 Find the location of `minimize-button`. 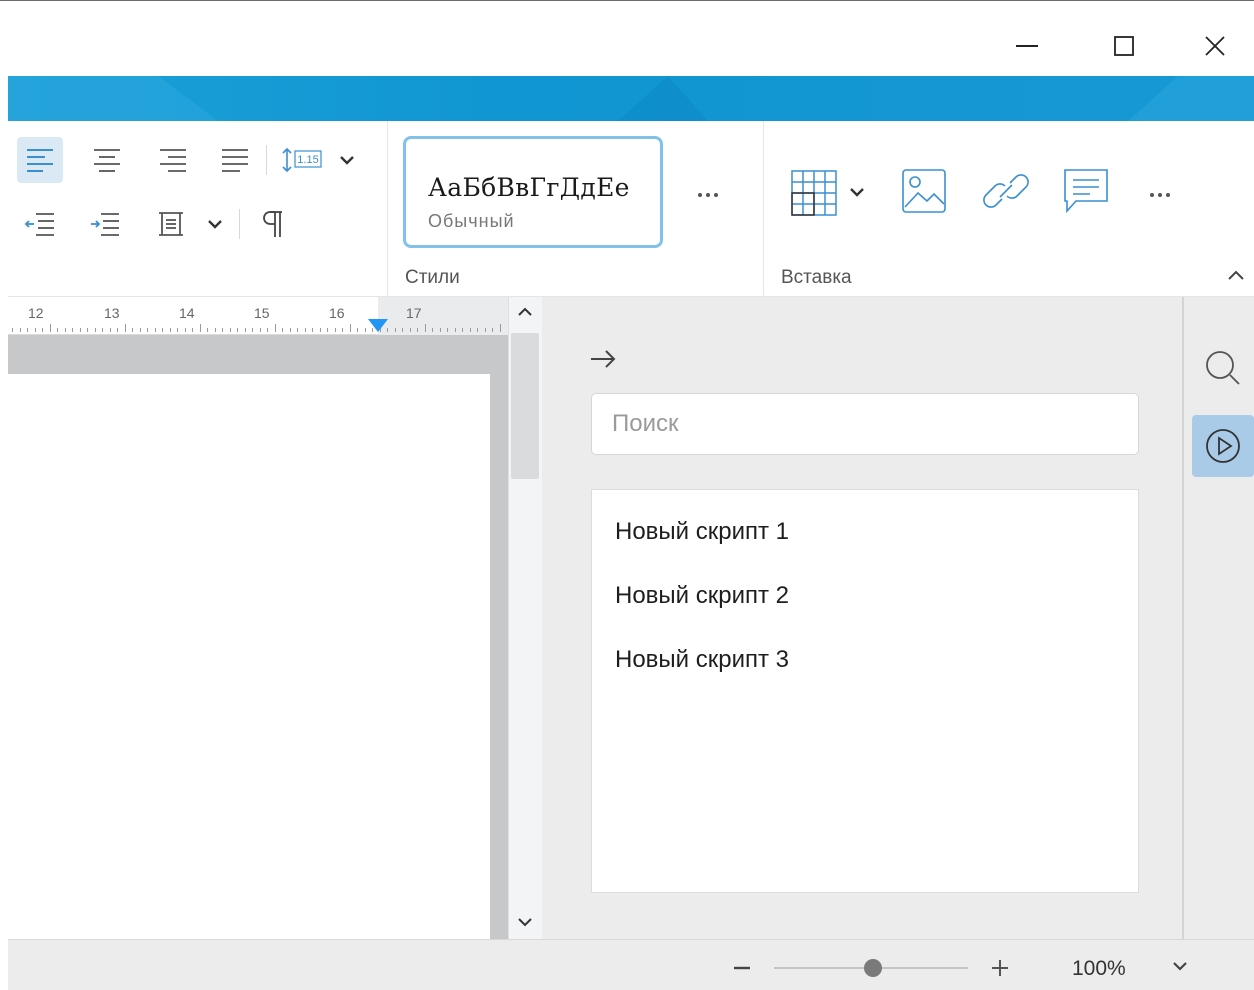

minimize-button is located at coordinates (1027, 46).